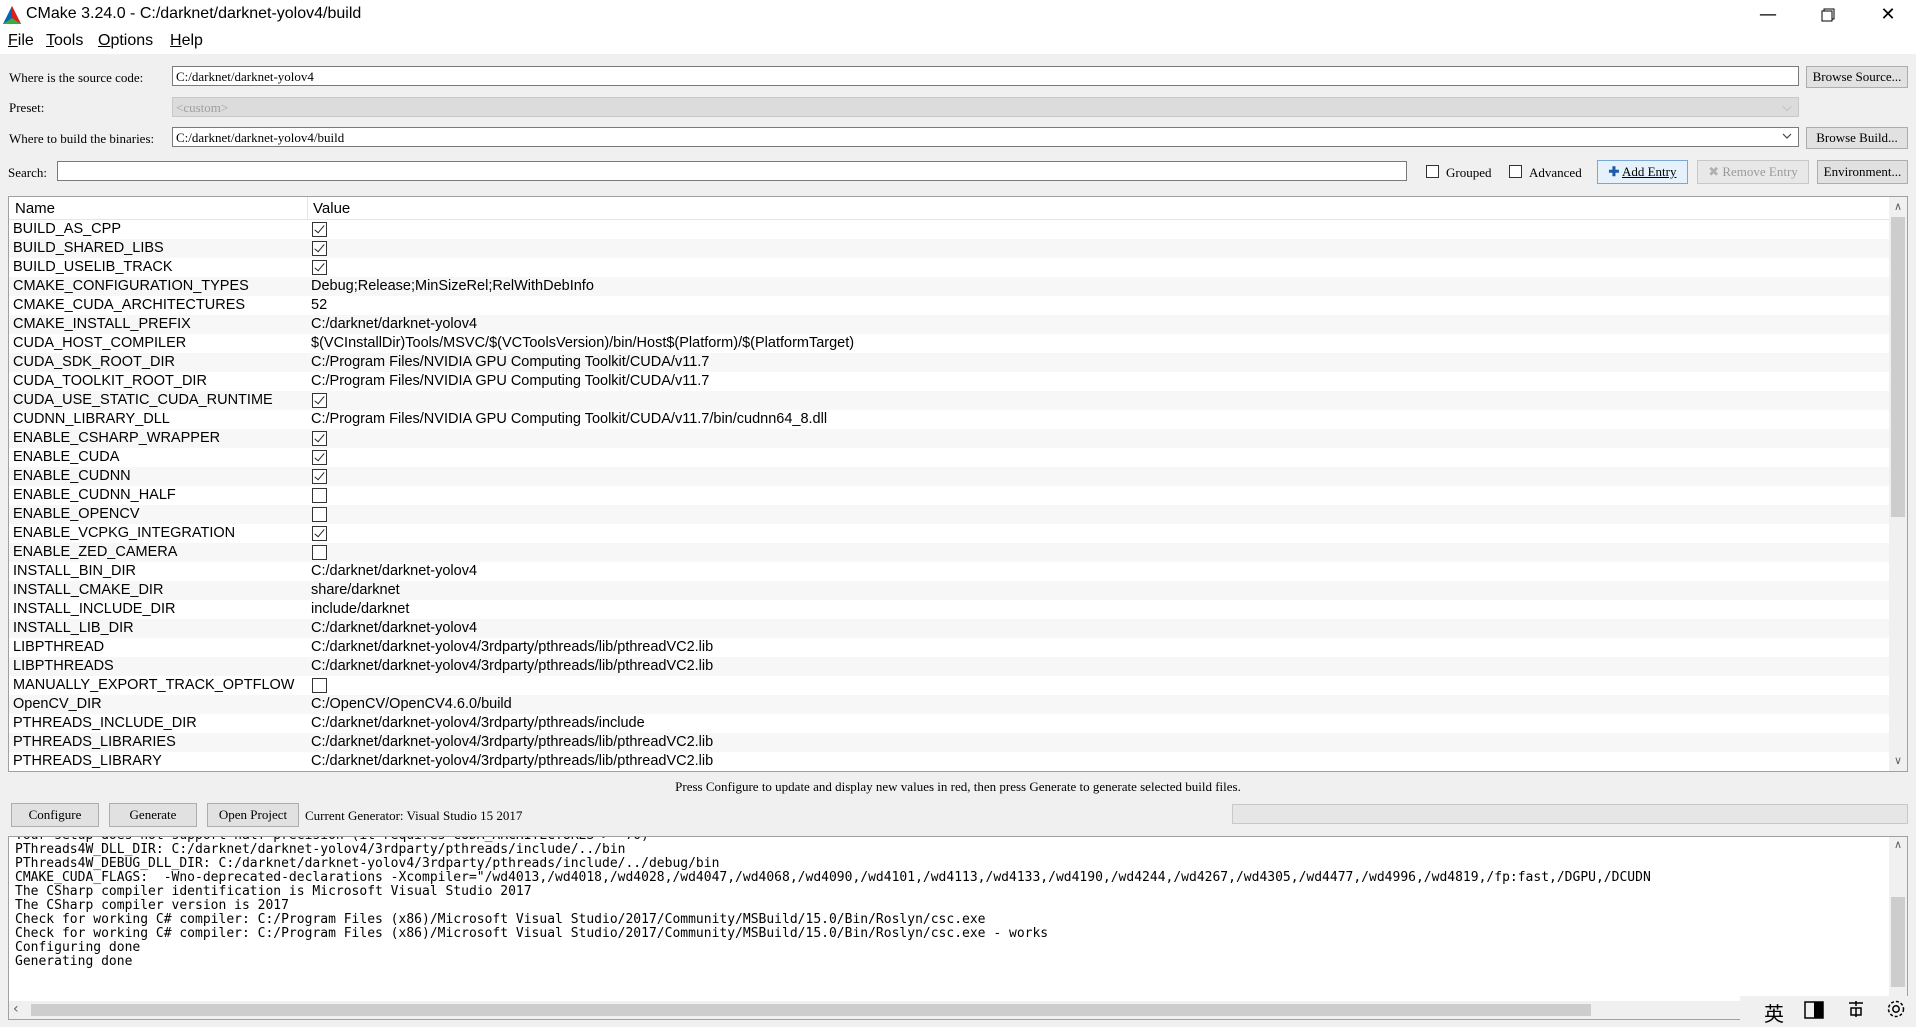 Image resolution: width=1916 pixels, height=1027 pixels. What do you see at coordinates (949, 514) in the screenshot?
I see `table-row: ENABLE_OPENCV` at bounding box center [949, 514].